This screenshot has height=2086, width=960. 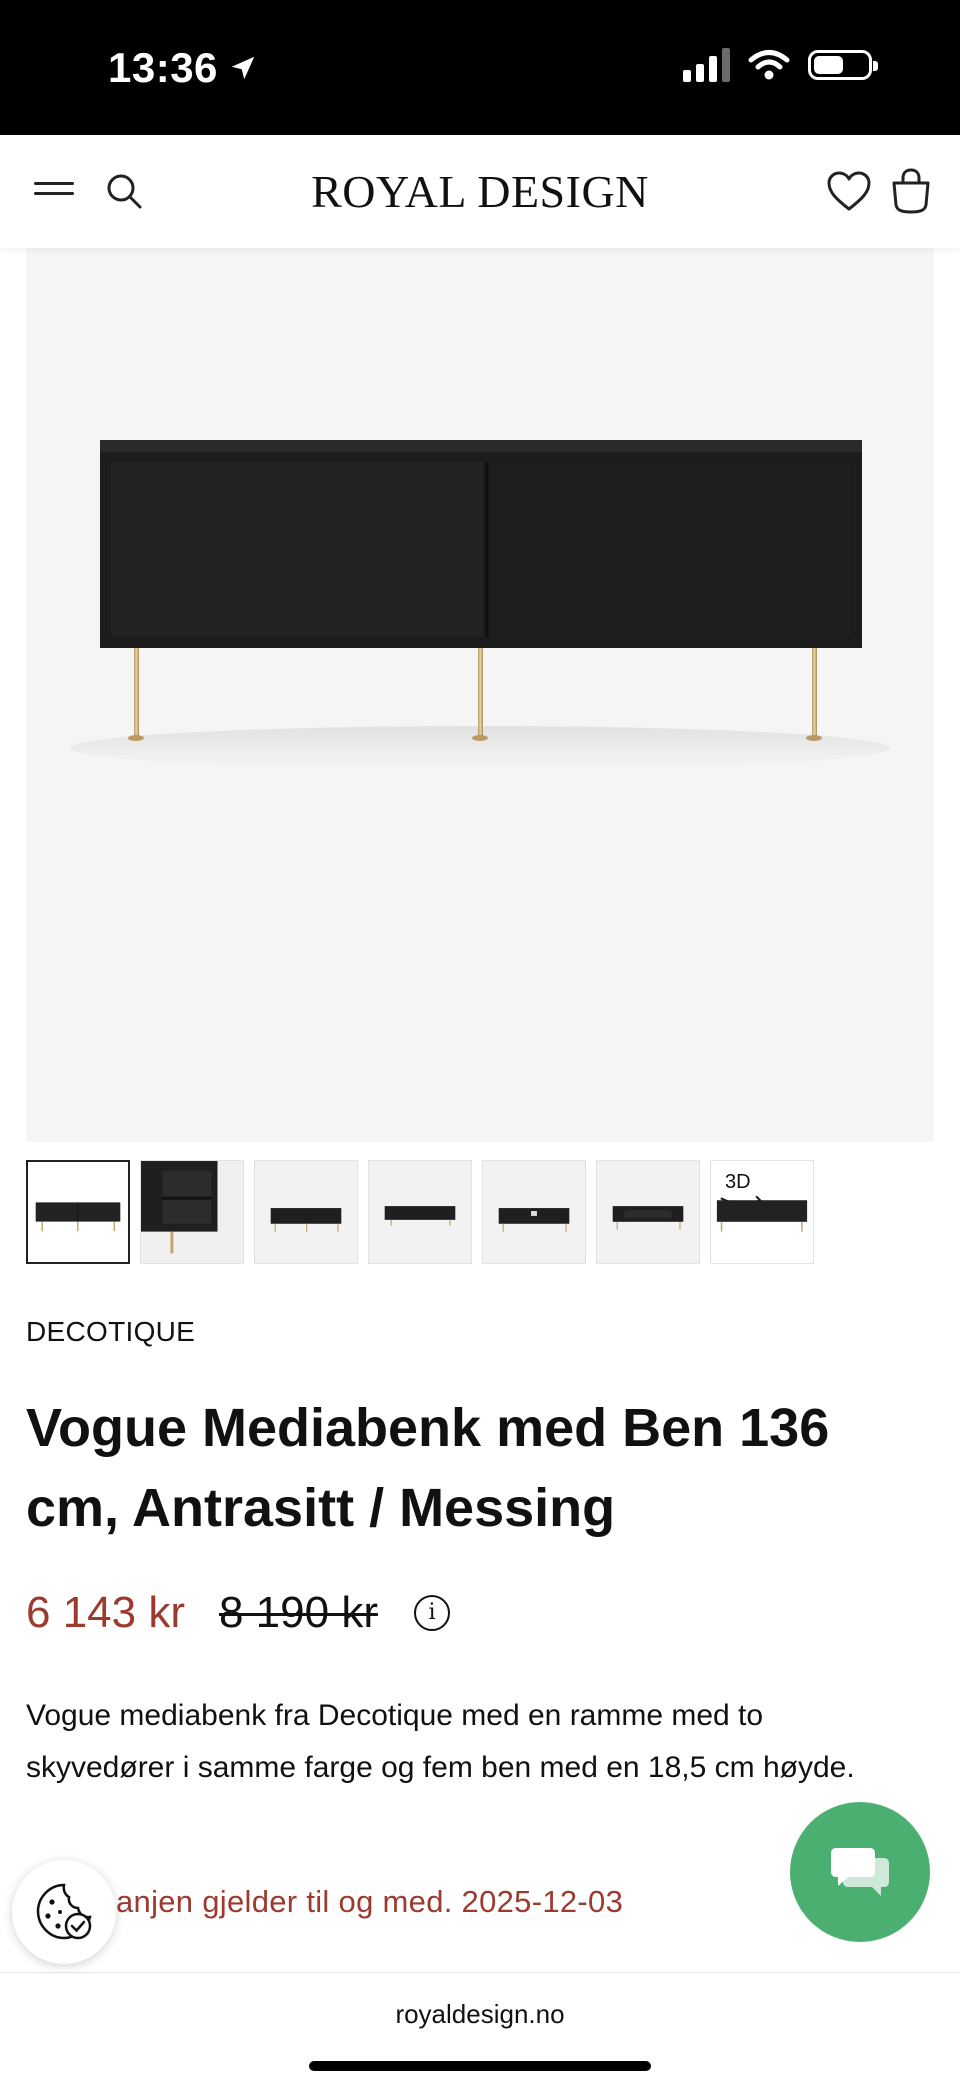 I want to click on cookie-icon, so click(x=64, y=1911).